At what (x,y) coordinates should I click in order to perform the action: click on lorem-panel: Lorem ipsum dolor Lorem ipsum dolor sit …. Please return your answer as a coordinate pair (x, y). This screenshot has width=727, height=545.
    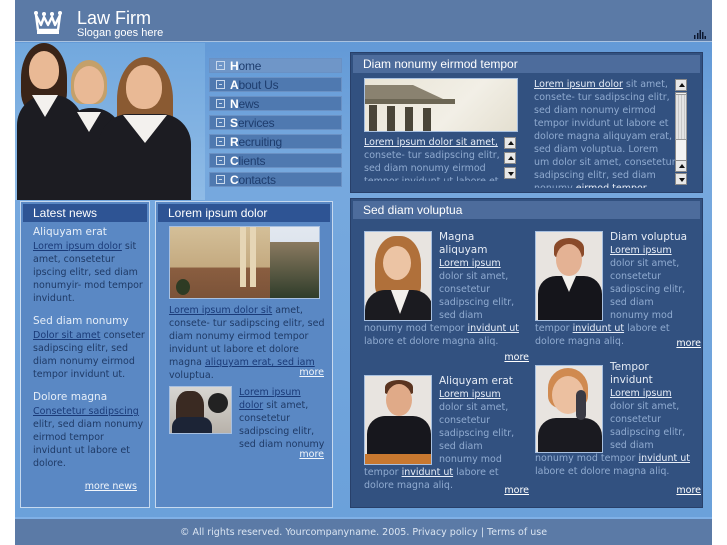
    Looking at the image, I should click on (244, 354).